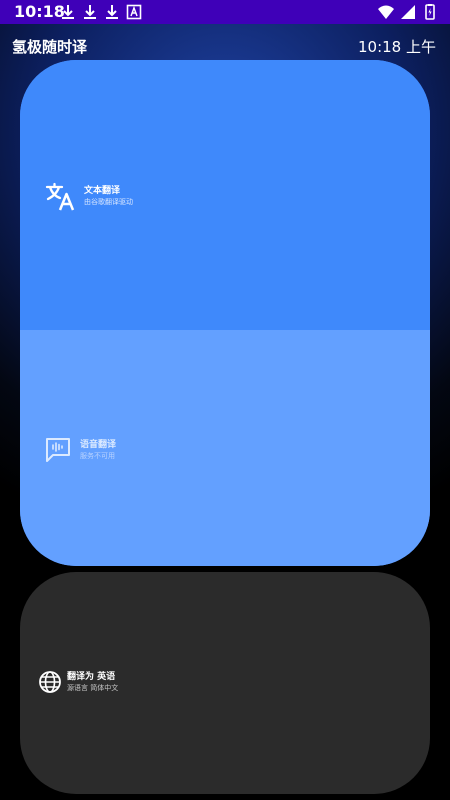  Describe the element at coordinates (60, 196) in the screenshot. I see `translate-icon` at that location.